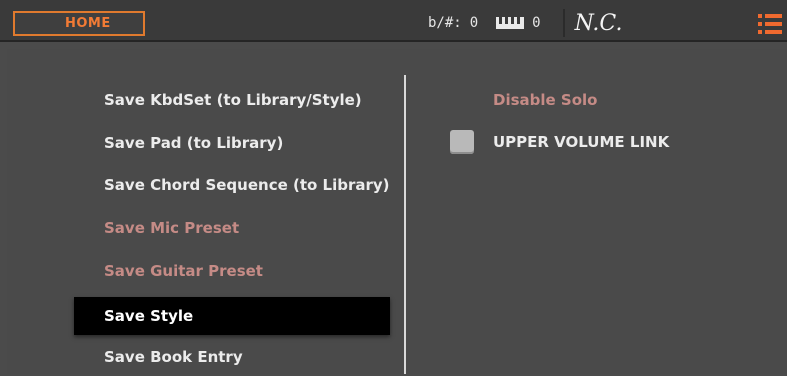 This screenshot has width=787, height=376. Describe the element at coordinates (393, 21) in the screenshot. I see `top-bar: HOME b/#: 0 0 N.C.` at that location.